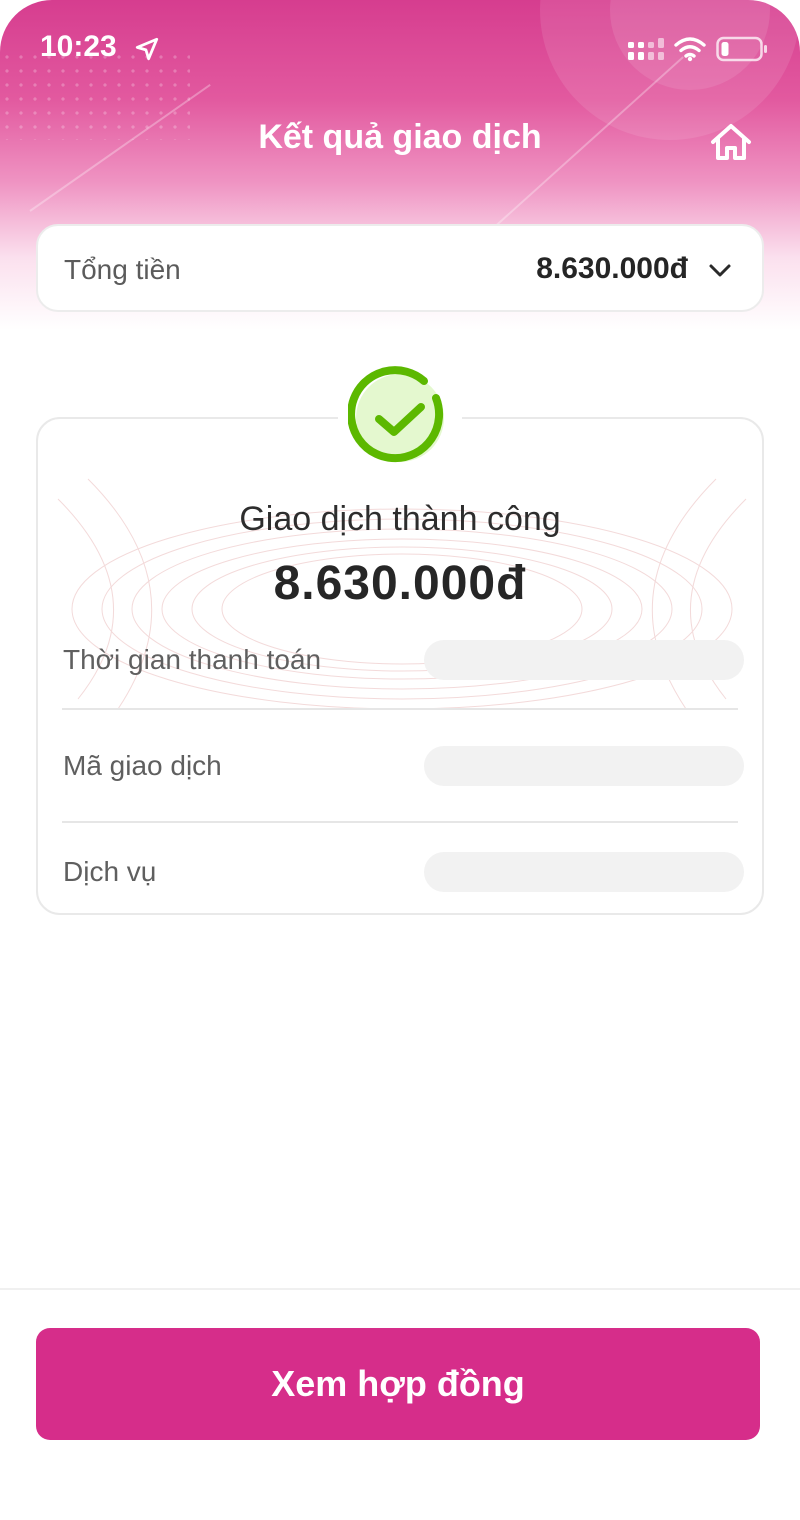 This screenshot has width=800, height=1520. What do you see at coordinates (147, 49) in the screenshot?
I see `location-arrow-icon` at bounding box center [147, 49].